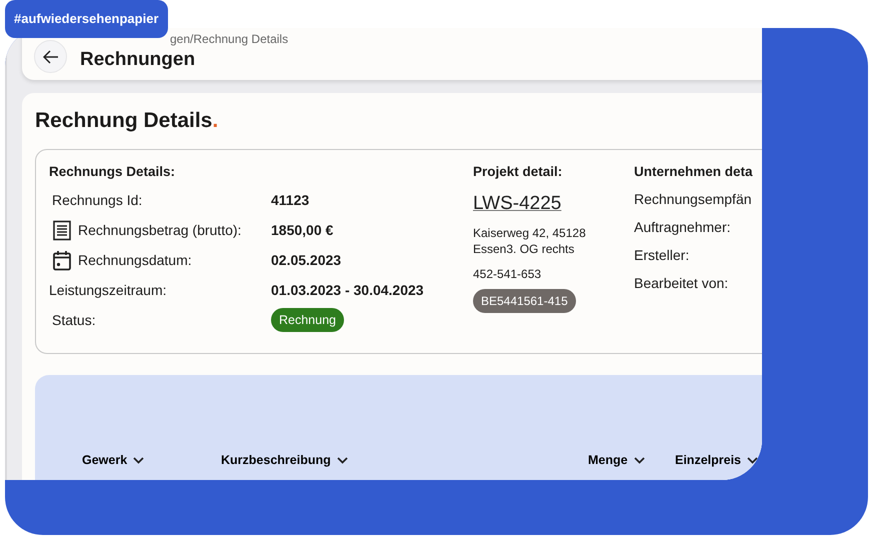 Image resolution: width=874 pixels, height=541 pixels. I want to click on address-line: Essen3. OG rechts, so click(524, 248).